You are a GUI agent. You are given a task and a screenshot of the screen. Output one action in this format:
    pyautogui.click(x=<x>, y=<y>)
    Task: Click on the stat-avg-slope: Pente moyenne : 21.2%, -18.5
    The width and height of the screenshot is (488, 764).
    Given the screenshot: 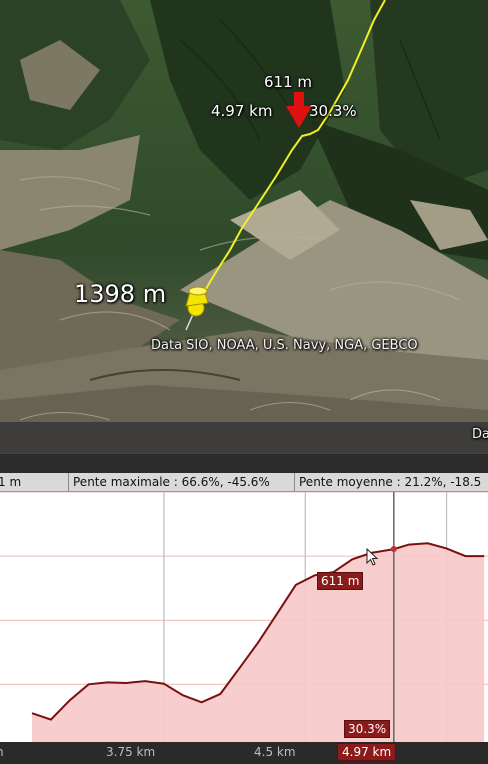 What is the action you would take?
    pyautogui.click(x=391, y=482)
    